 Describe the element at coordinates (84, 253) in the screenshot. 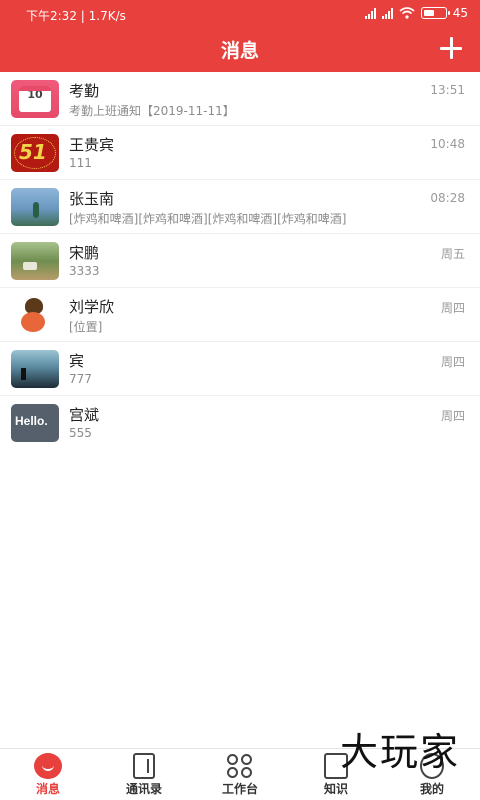

I see `contact-name: 宋鹏` at that location.